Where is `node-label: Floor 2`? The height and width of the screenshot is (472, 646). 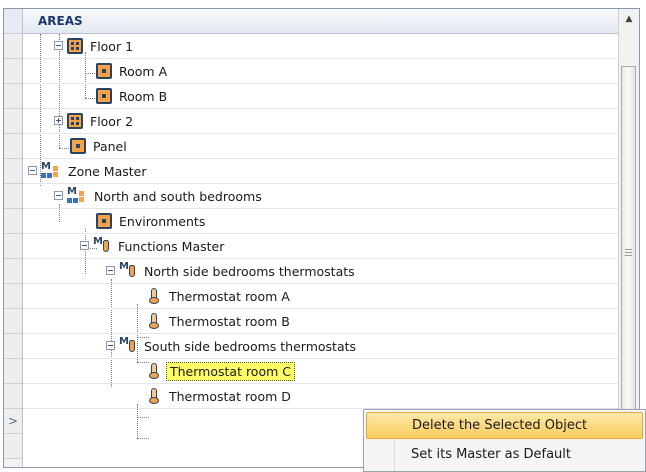 node-label: Floor 2 is located at coordinates (112, 121).